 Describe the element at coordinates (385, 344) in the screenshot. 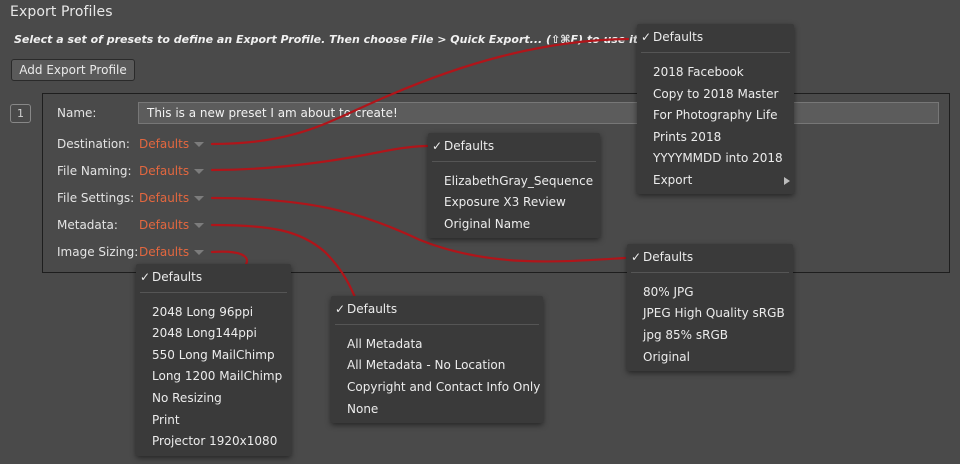

I see `metadata-menu-item: All Metadata` at that location.